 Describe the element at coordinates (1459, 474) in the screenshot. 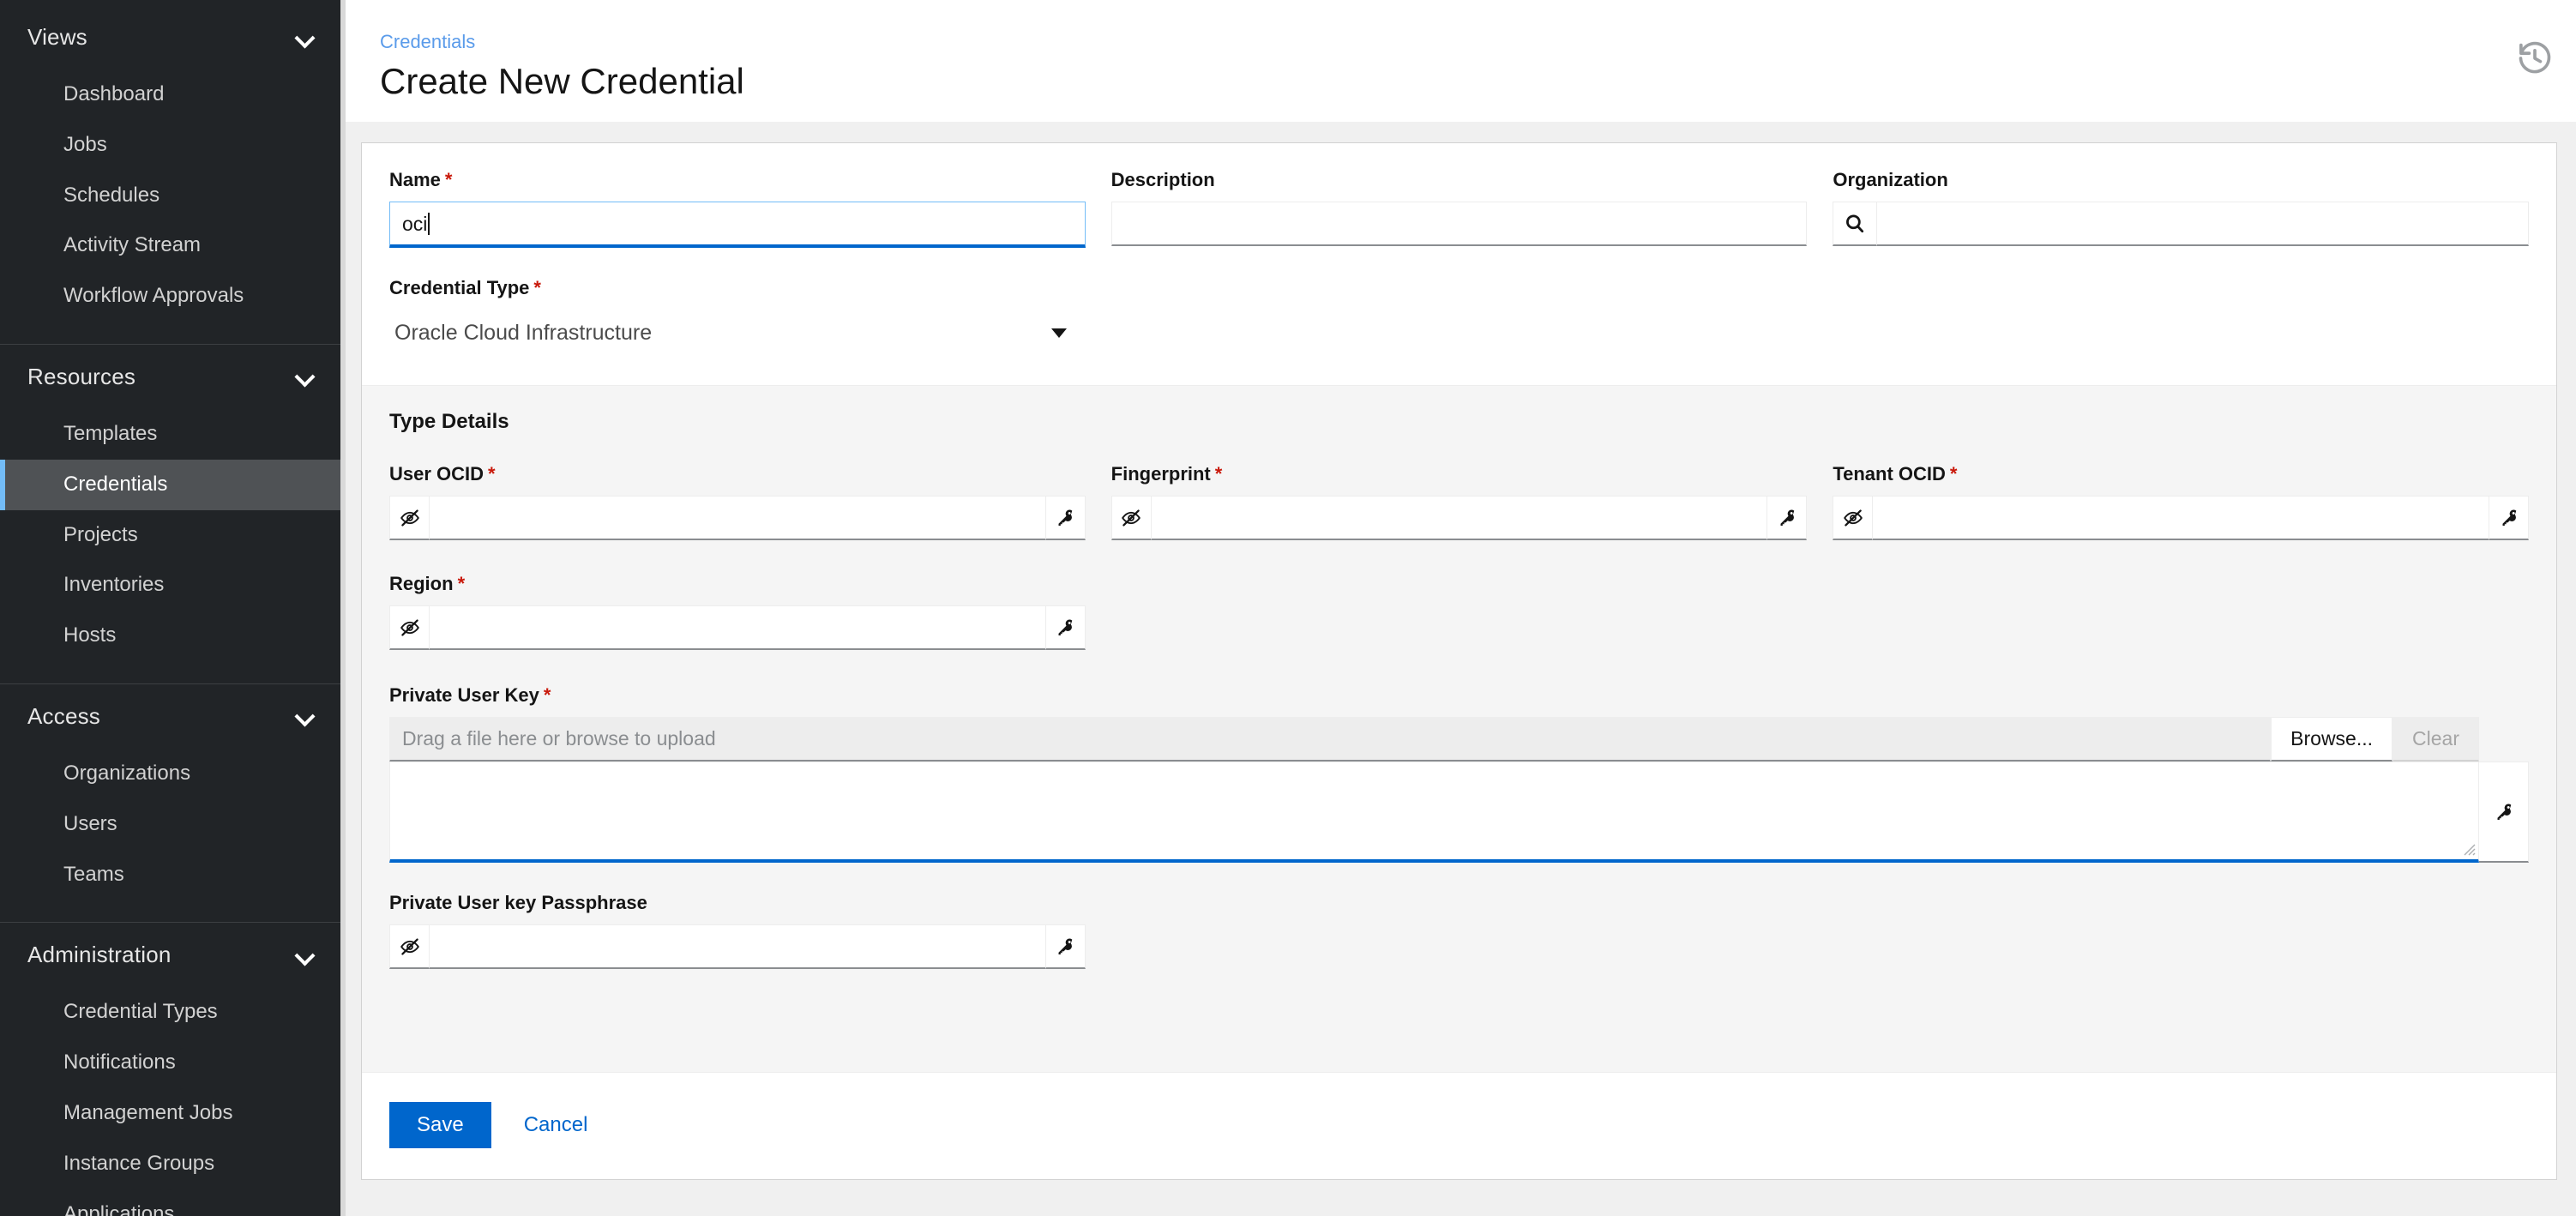

I see `fingerprint-label: Fingerprint *` at that location.